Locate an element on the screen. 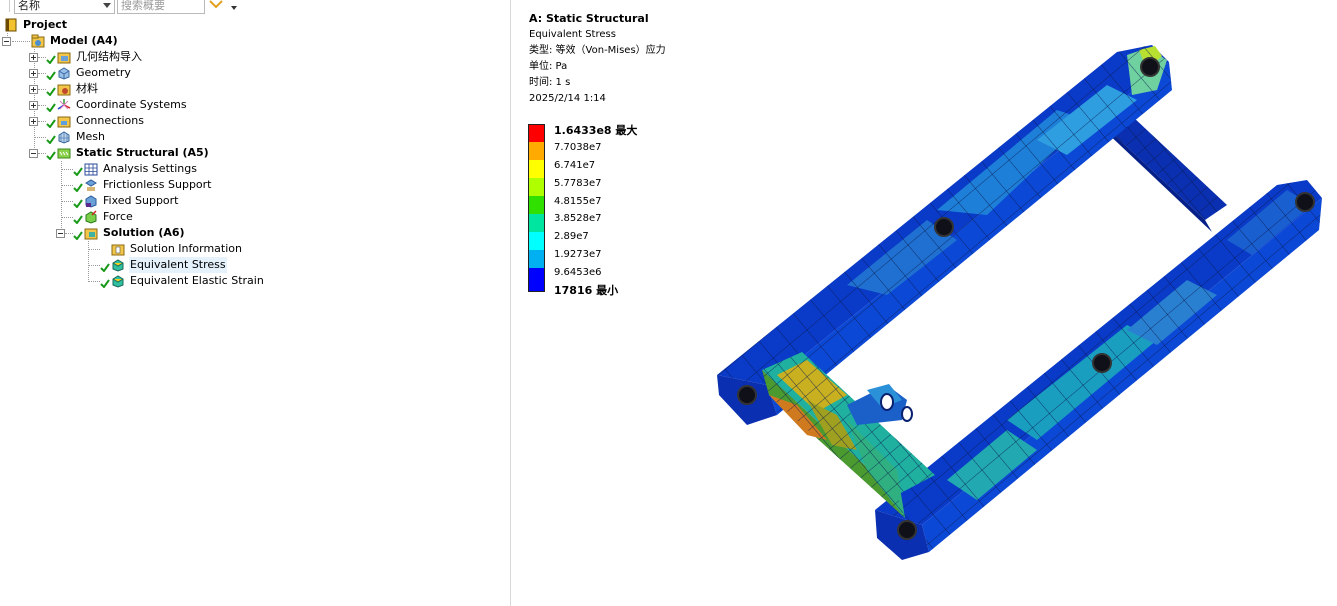  tree-item-fixed-support: Fixed Support is located at coordinates (150, 201).